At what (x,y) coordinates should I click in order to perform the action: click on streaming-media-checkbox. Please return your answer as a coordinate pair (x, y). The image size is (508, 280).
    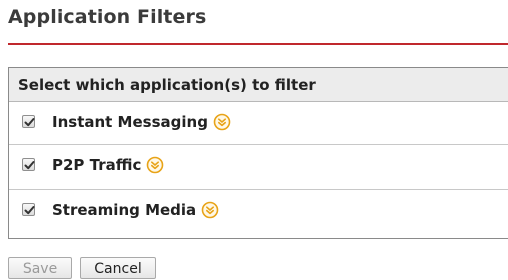
    Looking at the image, I should click on (28, 209).